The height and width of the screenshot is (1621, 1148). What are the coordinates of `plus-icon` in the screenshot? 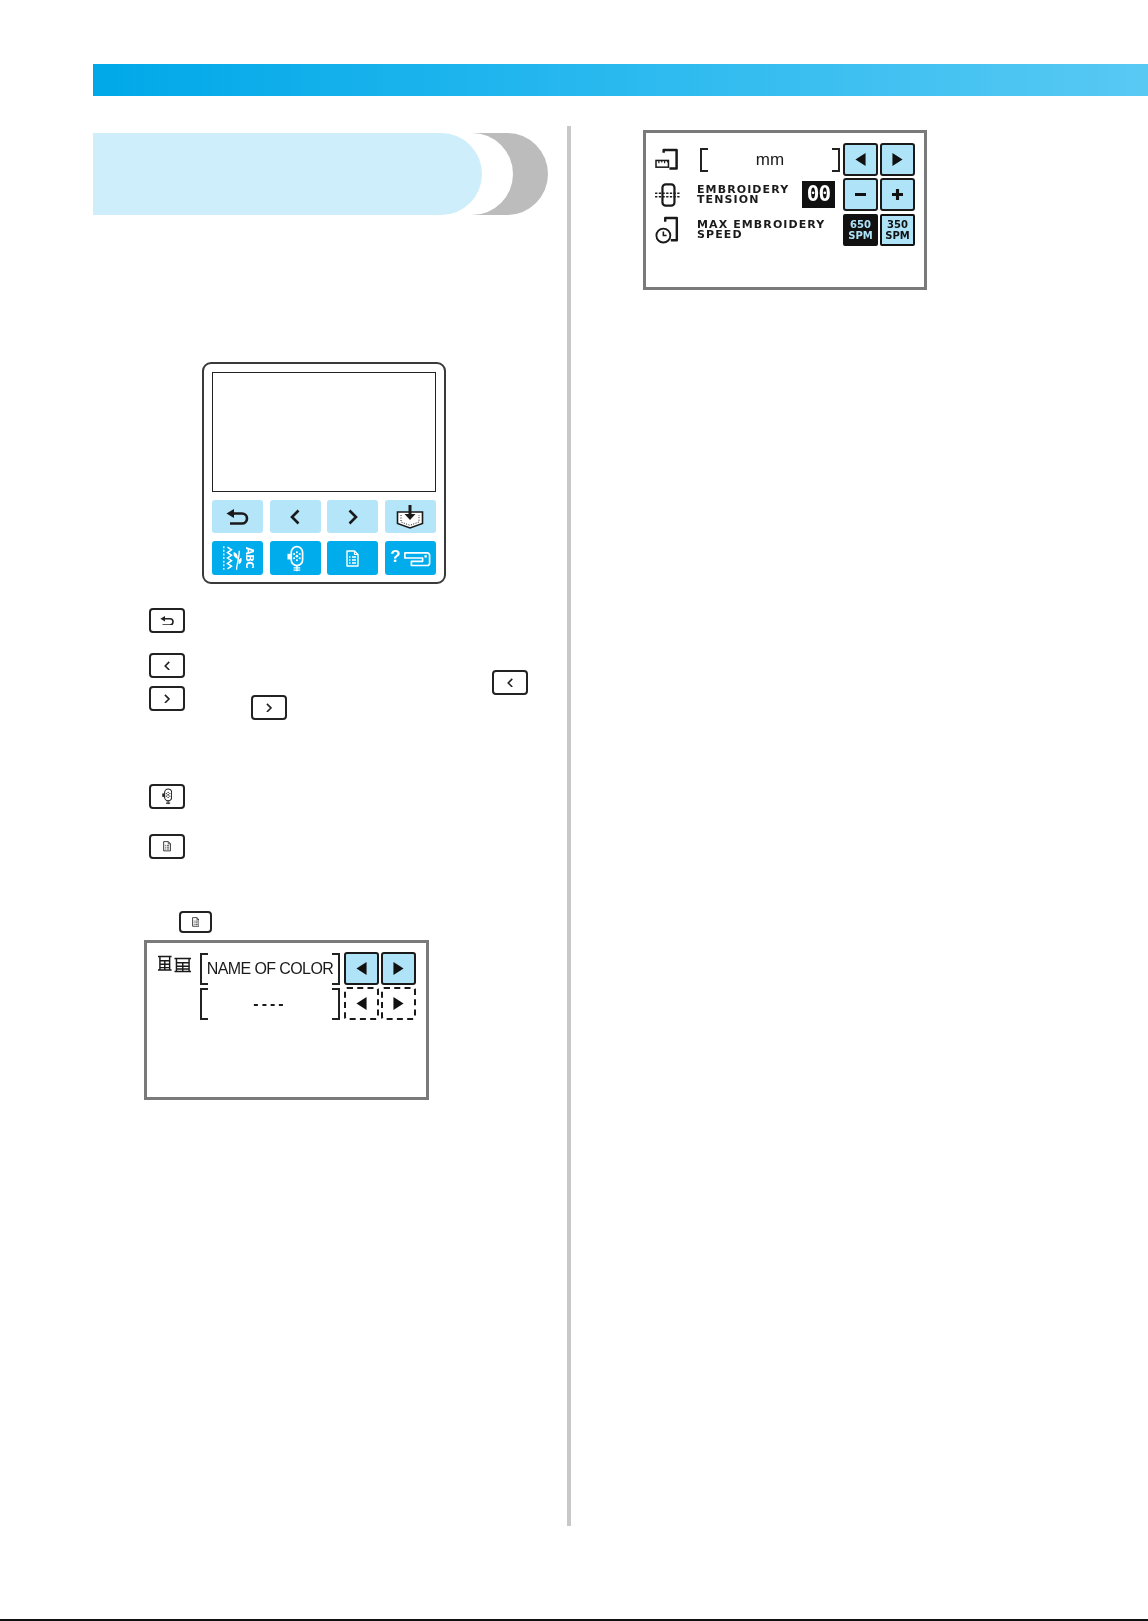 It's located at (897, 194).